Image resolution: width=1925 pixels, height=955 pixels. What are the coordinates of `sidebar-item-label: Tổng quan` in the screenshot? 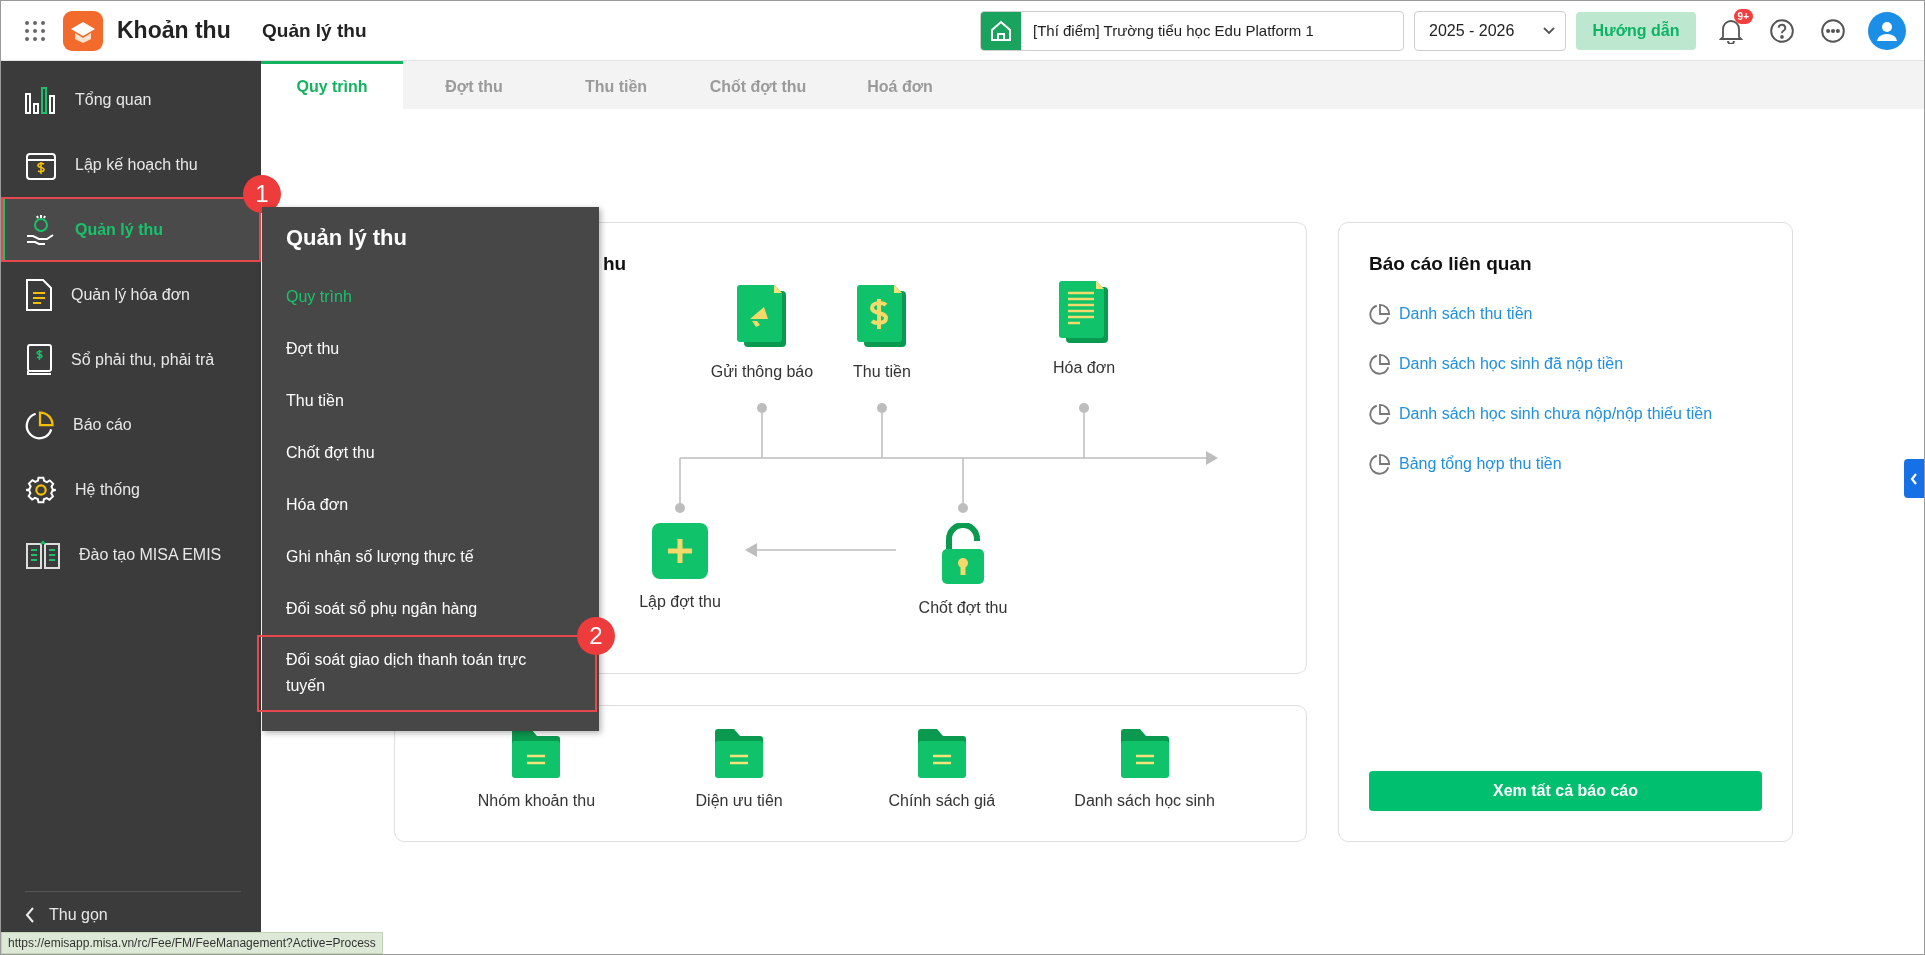 It's located at (113, 99).